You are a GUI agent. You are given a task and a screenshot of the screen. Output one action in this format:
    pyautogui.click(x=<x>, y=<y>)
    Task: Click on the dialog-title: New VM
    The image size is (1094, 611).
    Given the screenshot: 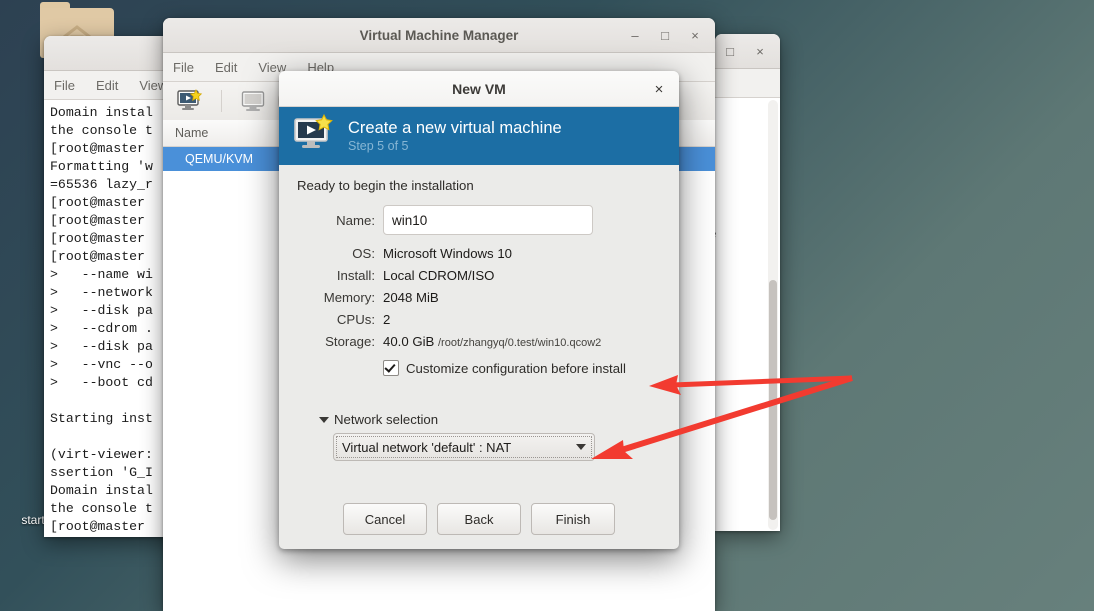 What is the action you would take?
    pyautogui.click(x=479, y=88)
    